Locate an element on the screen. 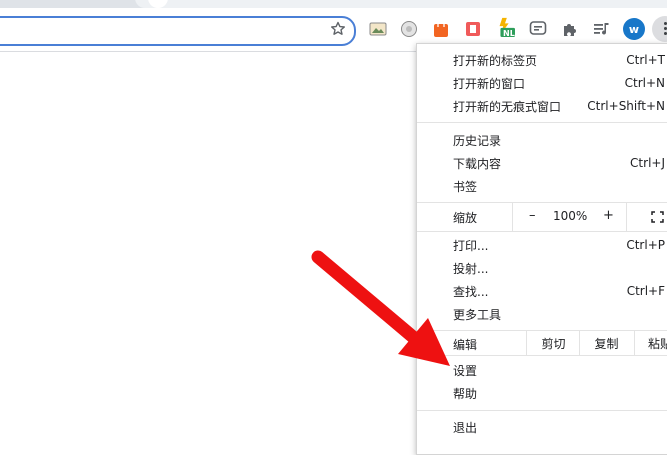  menu-item-shortcut: Ctrl+J is located at coordinates (647, 163).